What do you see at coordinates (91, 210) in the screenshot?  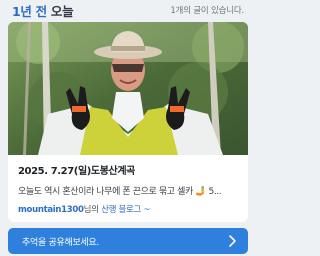 I see `author-suffix: 님의` at bounding box center [91, 210].